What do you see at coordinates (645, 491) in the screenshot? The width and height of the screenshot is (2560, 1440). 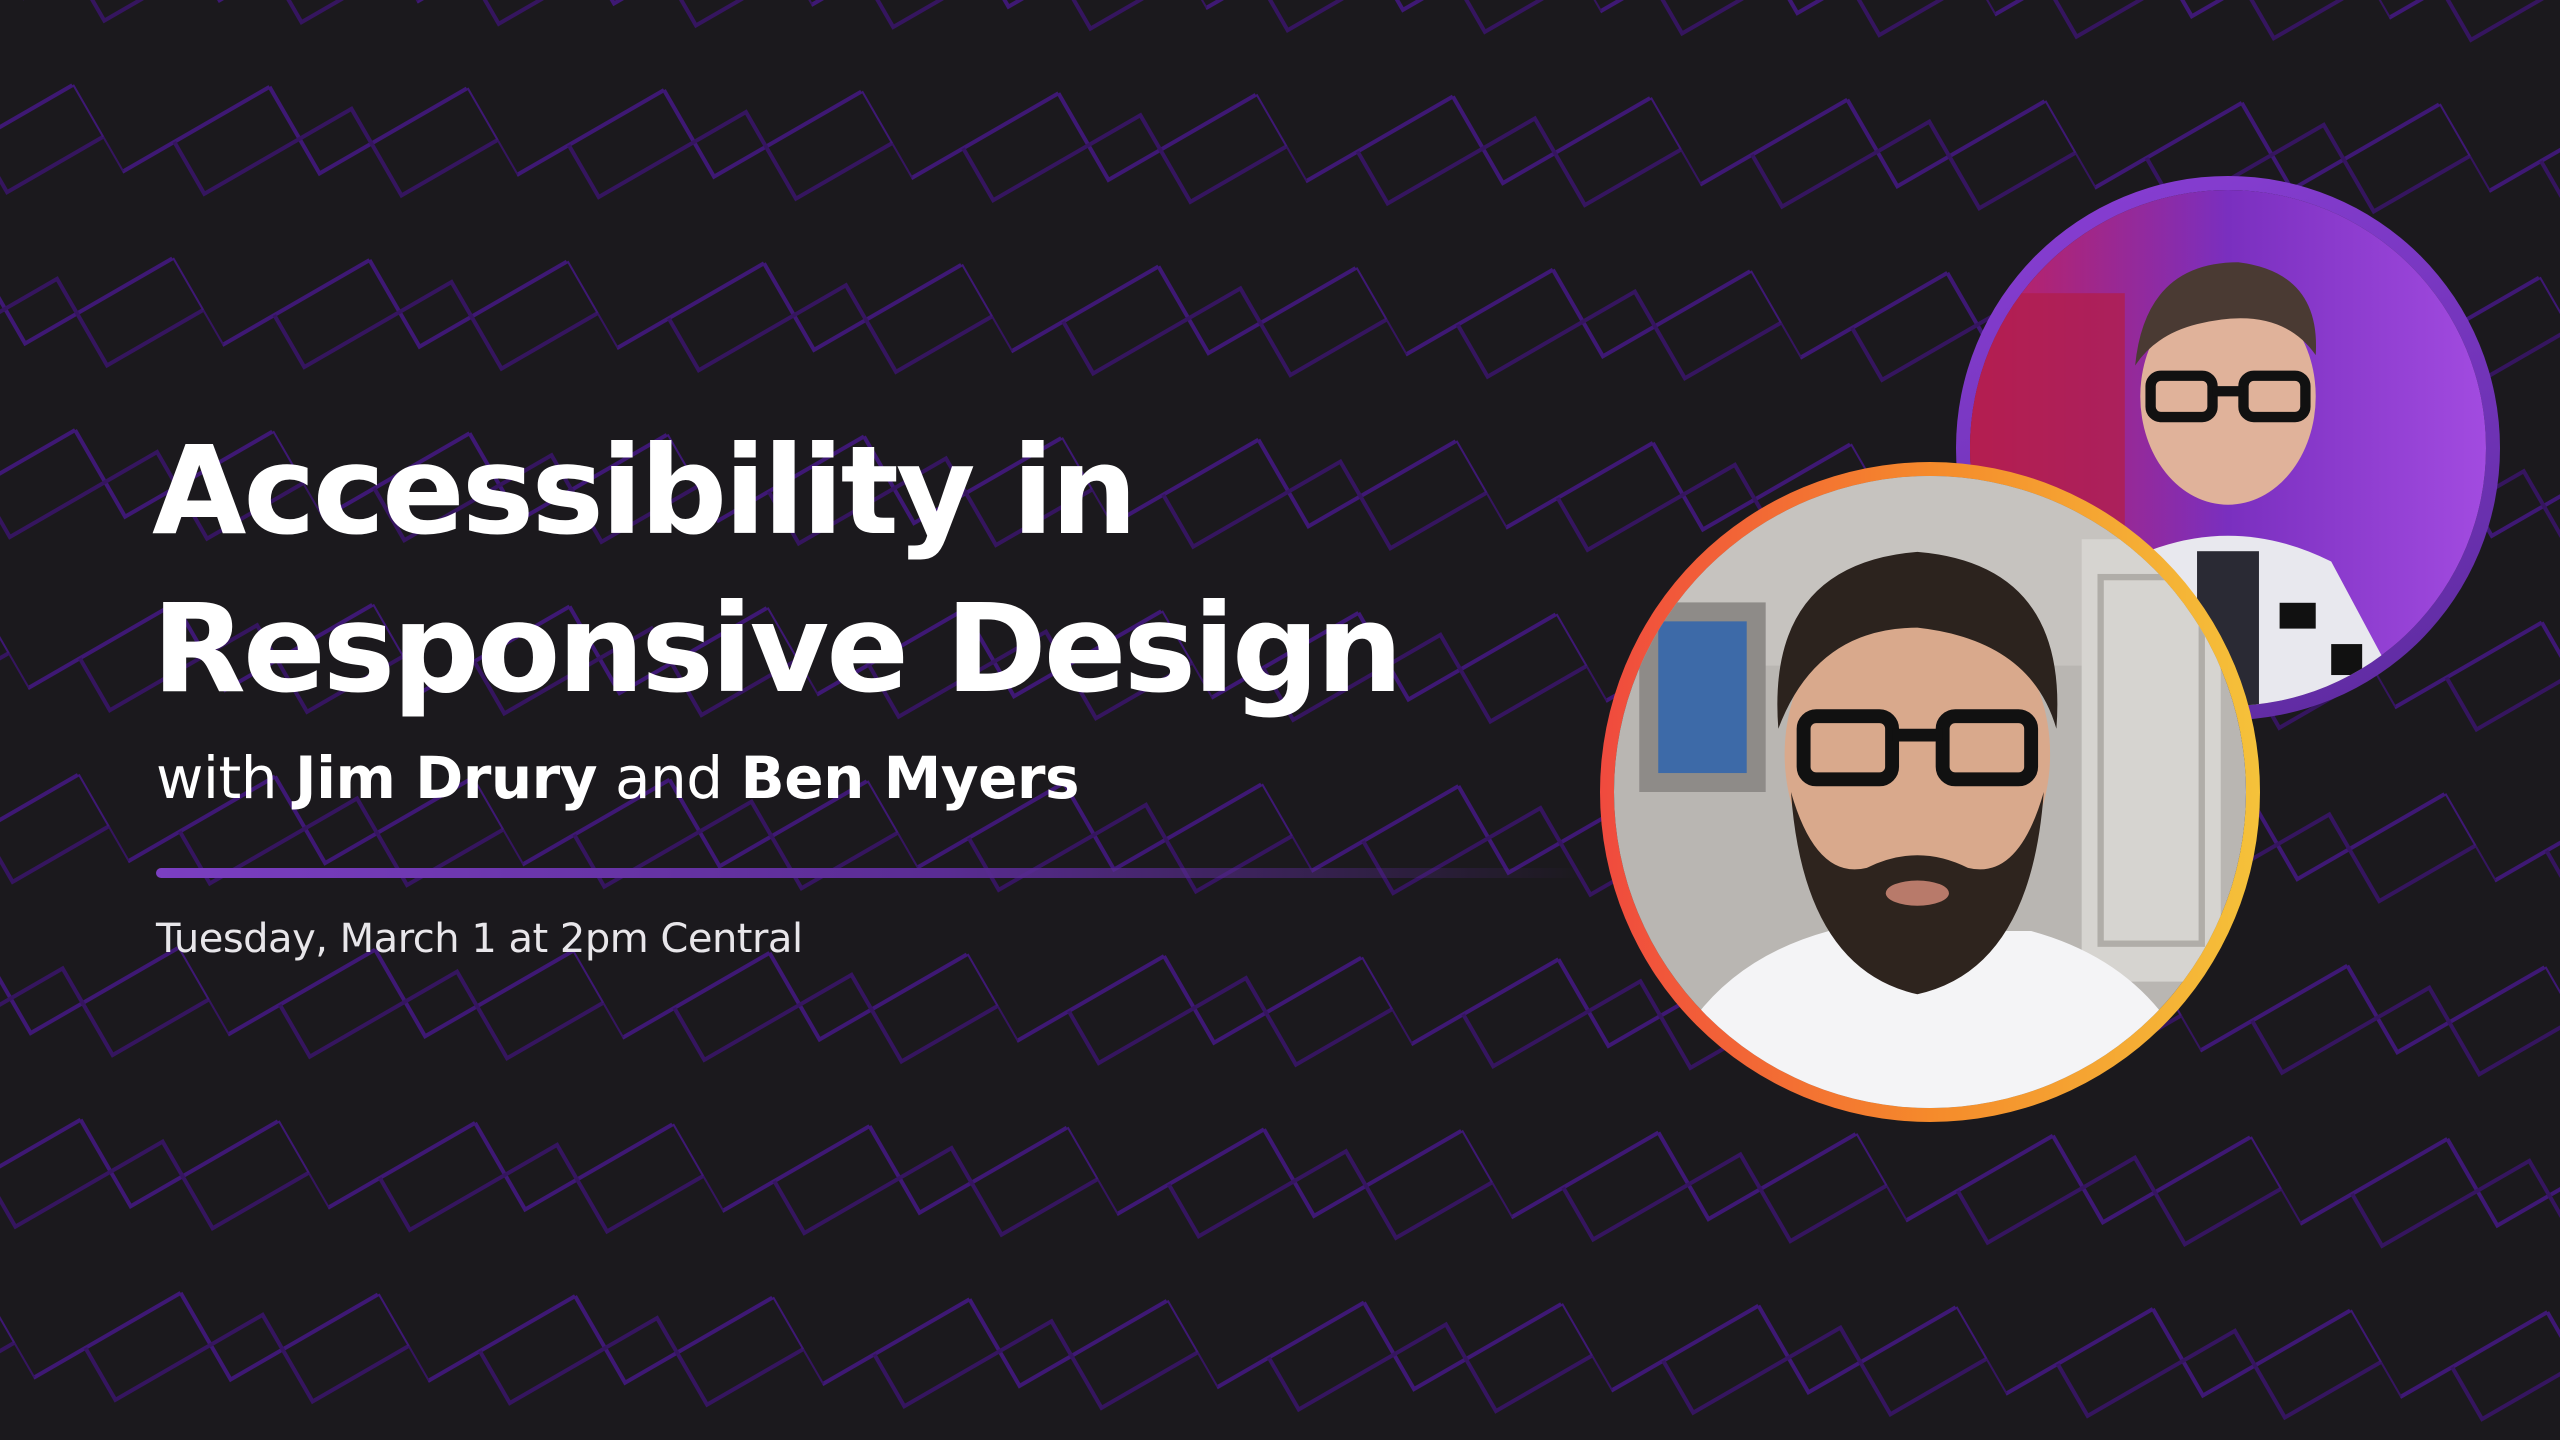 I see `title-line-1: Accessibility in` at bounding box center [645, 491].